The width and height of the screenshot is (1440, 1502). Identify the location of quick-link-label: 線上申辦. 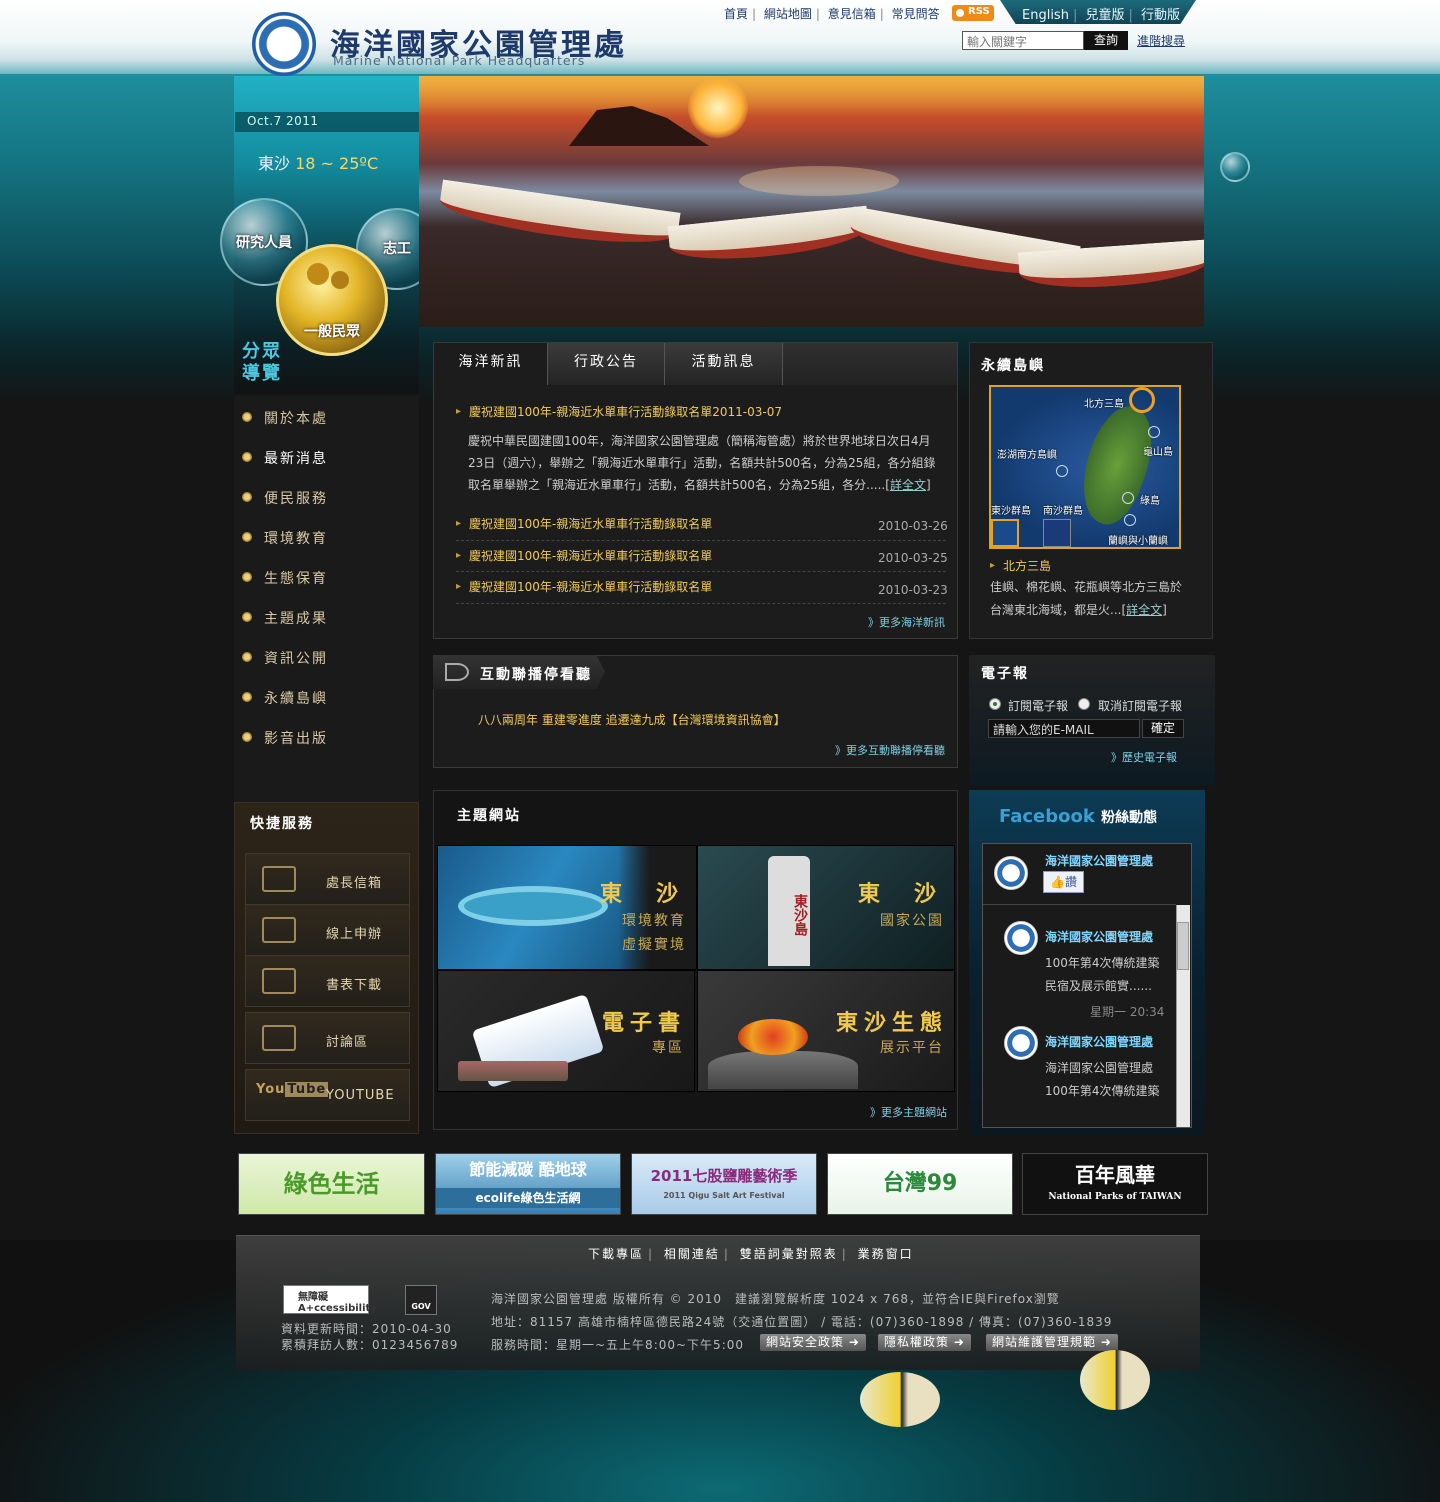
(354, 934).